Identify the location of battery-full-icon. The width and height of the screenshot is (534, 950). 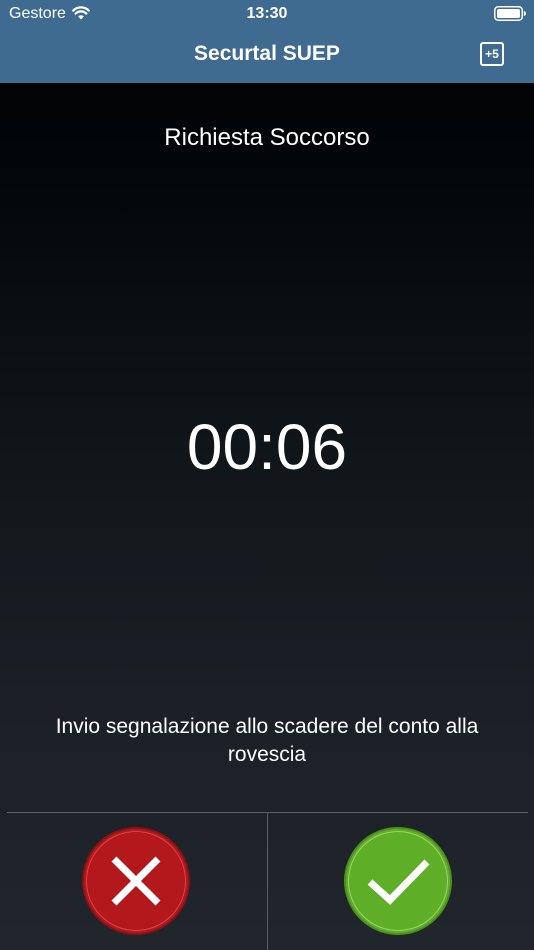
(510, 13).